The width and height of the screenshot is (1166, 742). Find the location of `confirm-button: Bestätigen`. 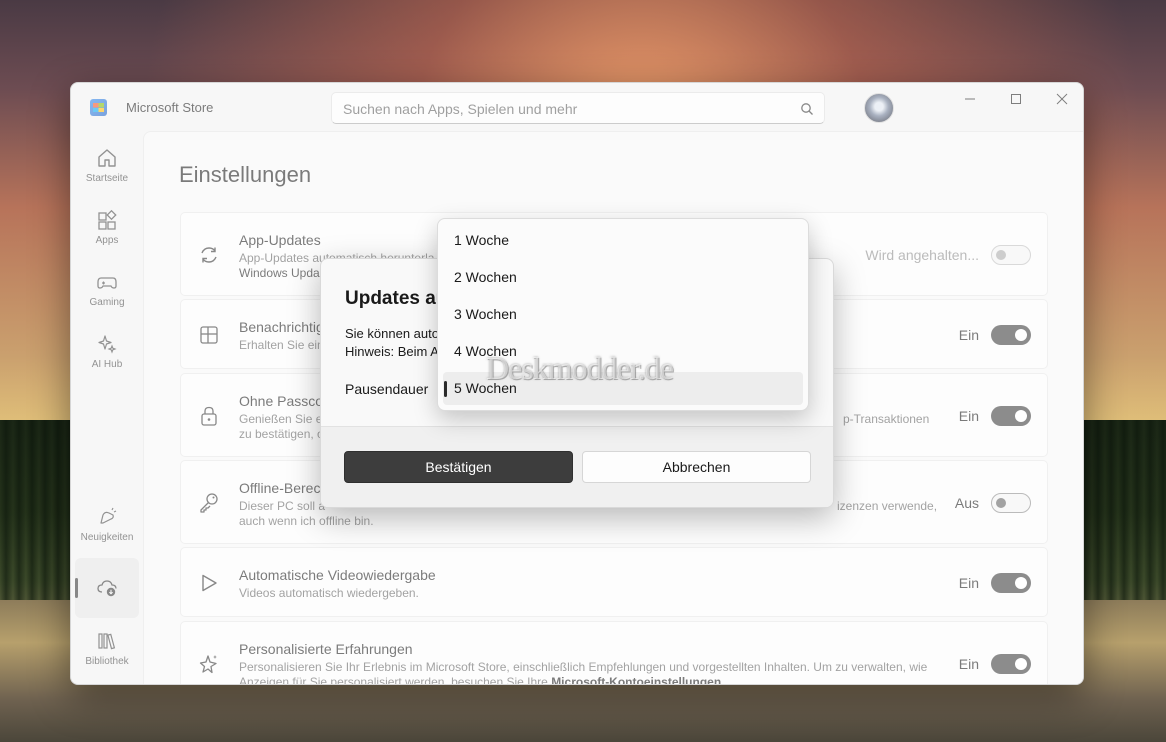

confirm-button: Bestätigen is located at coordinates (458, 467).